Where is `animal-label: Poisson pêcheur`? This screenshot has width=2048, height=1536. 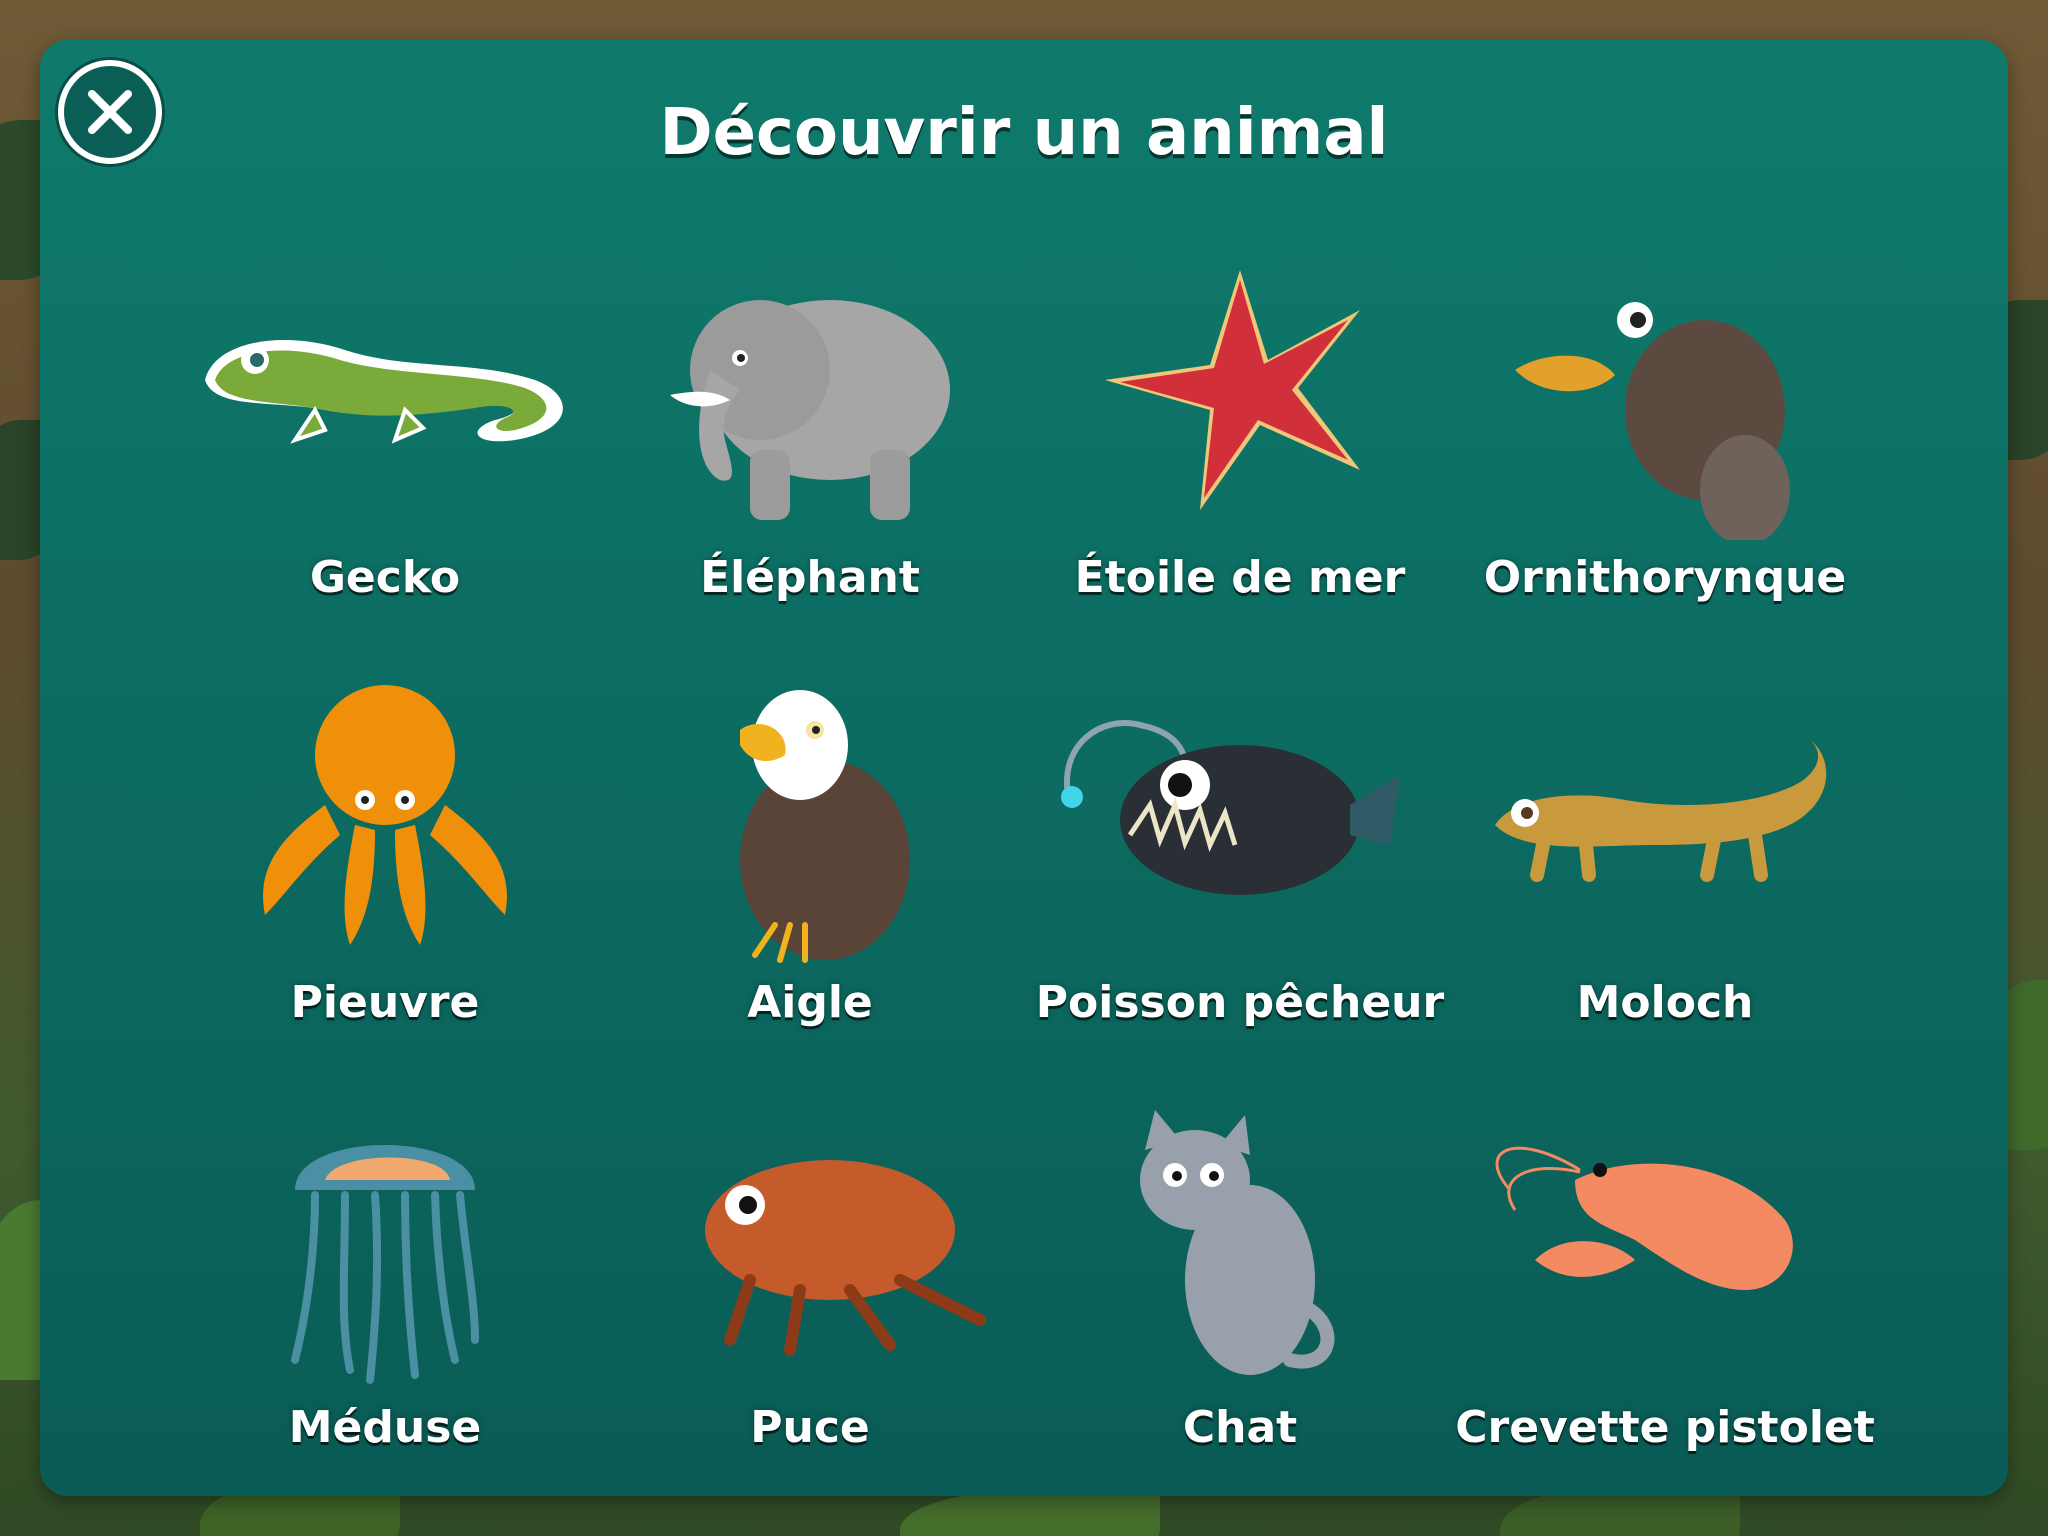
animal-label: Poisson pêcheur is located at coordinates (1240, 1002).